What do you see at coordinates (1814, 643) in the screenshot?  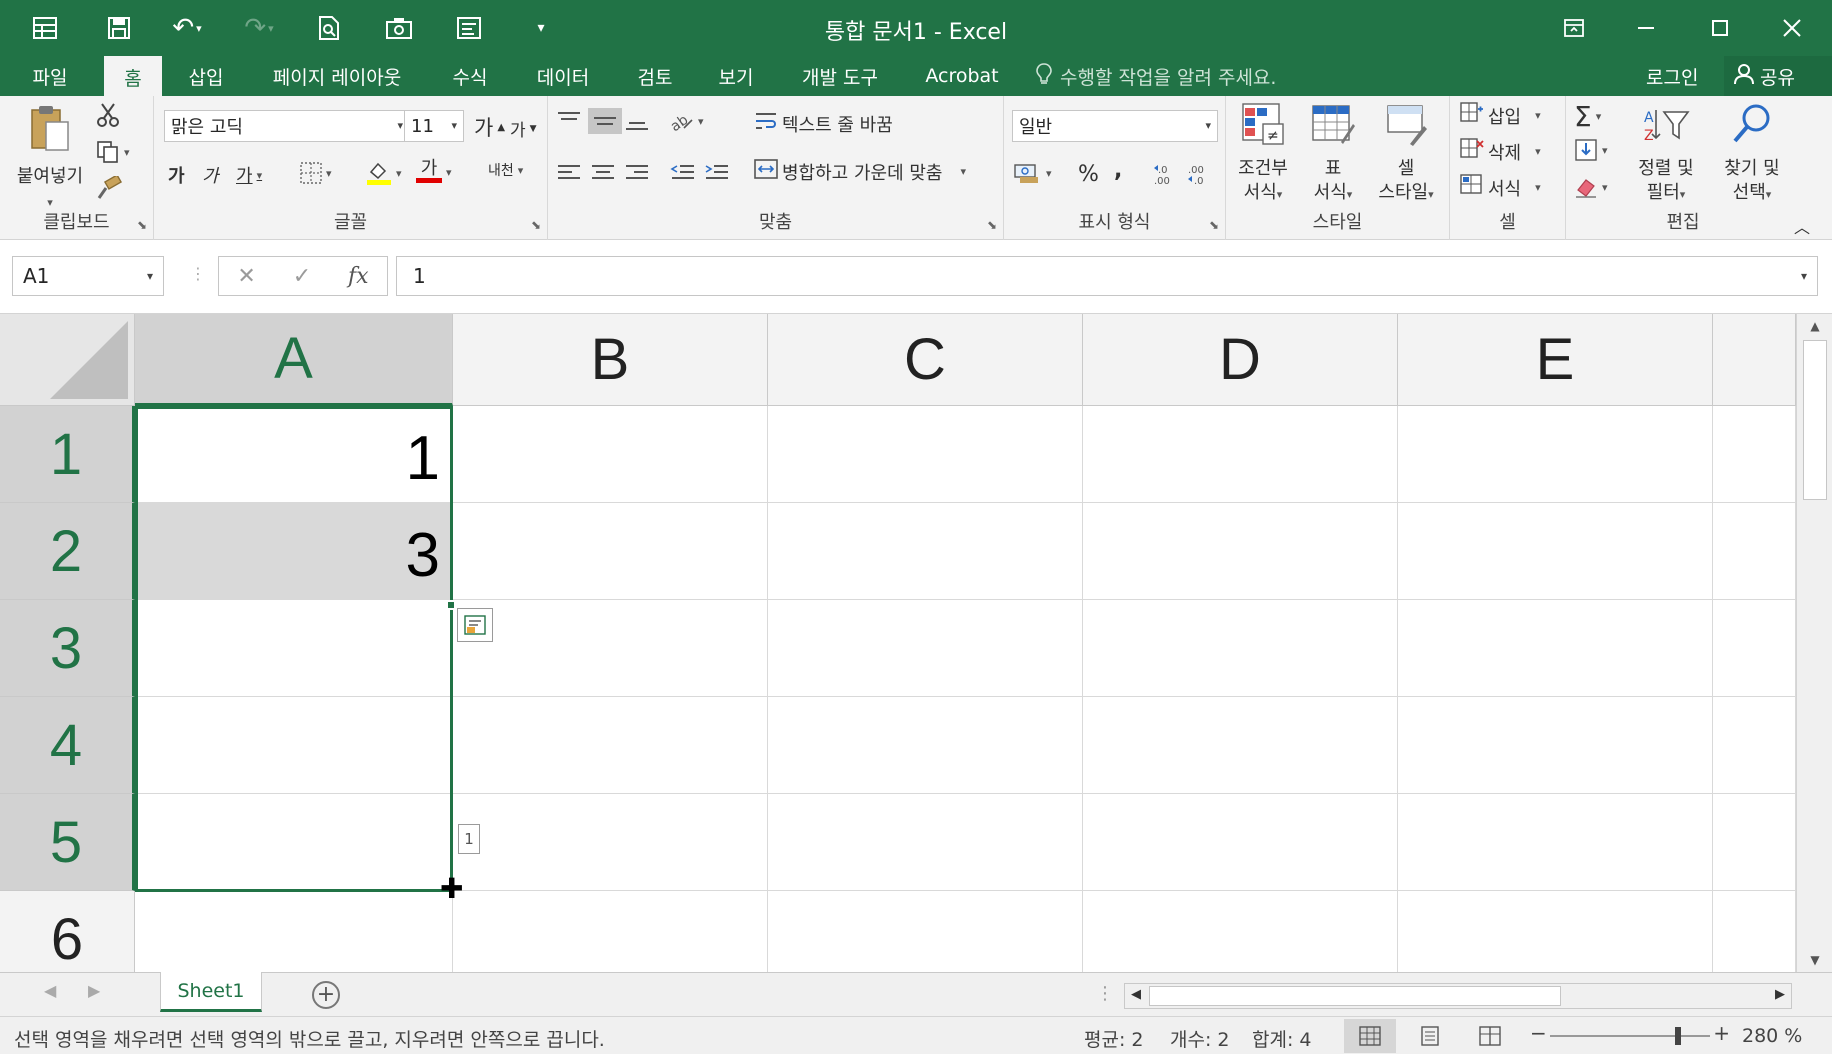 I see `vertical-scrollbar: ▲ ▼` at bounding box center [1814, 643].